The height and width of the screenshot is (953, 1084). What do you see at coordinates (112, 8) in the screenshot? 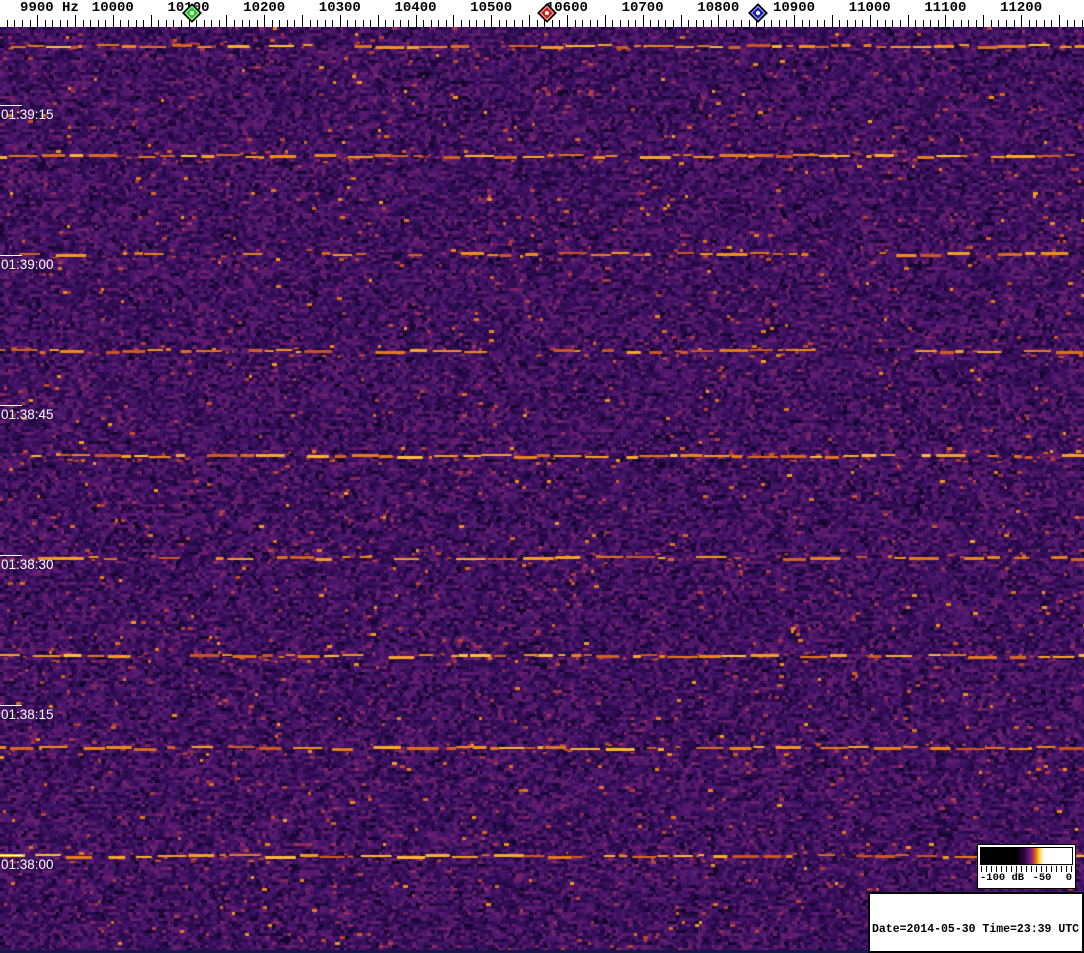
I see `freq-label: 10000` at bounding box center [112, 8].